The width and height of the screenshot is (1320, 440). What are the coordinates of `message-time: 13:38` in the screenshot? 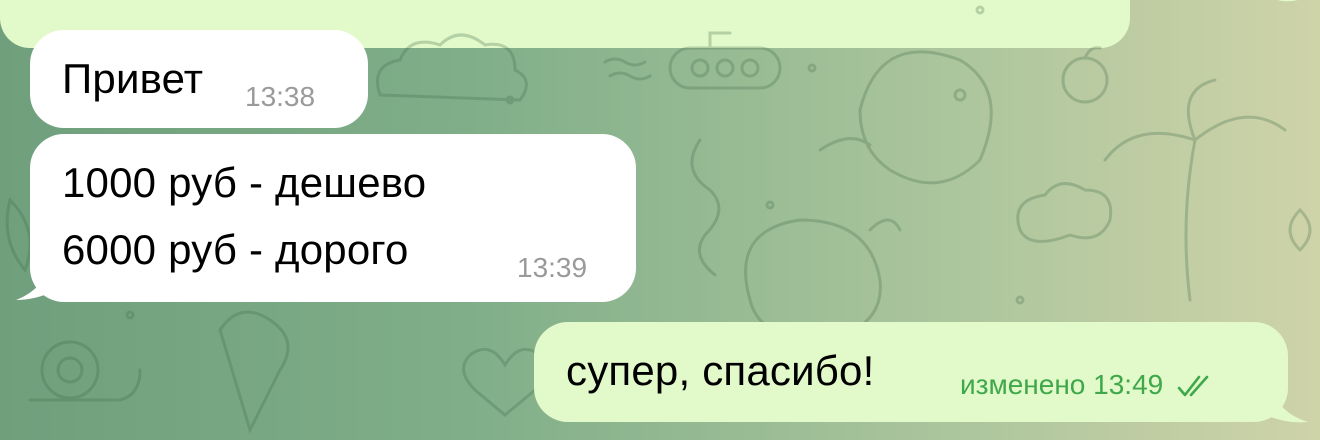 It's located at (280, 96).